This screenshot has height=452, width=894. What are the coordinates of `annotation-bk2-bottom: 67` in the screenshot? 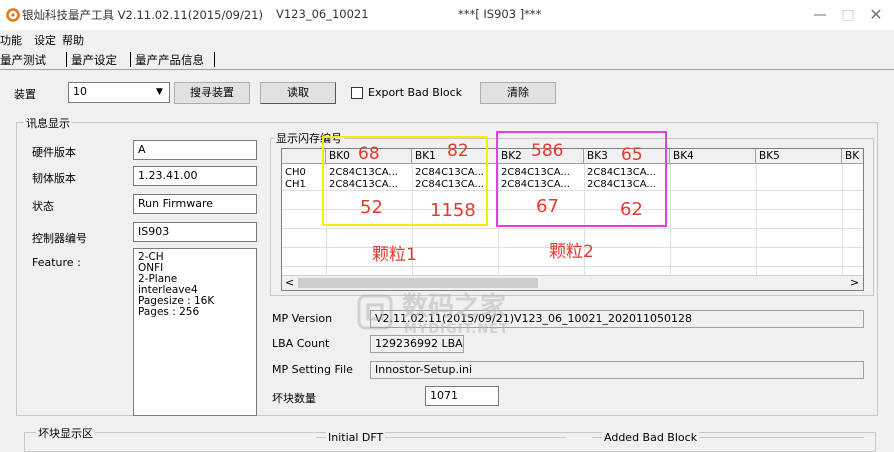 It's located at (547, 206).